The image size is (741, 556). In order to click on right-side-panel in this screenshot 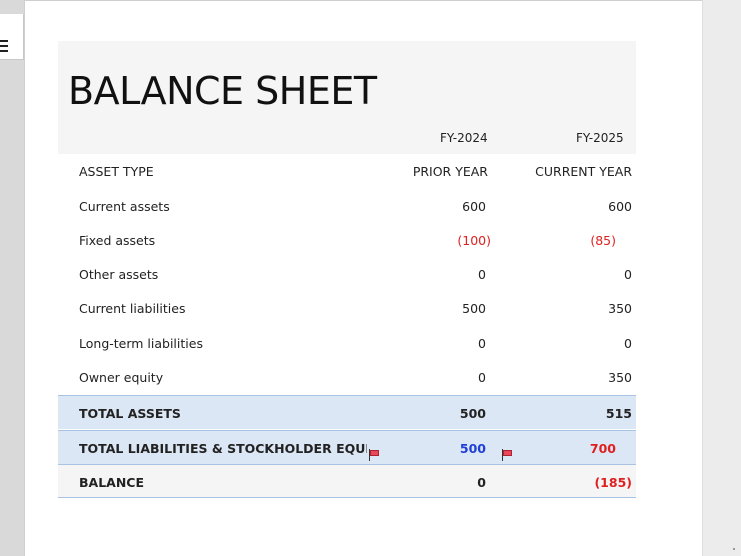, I will do `click(721, 278)`.